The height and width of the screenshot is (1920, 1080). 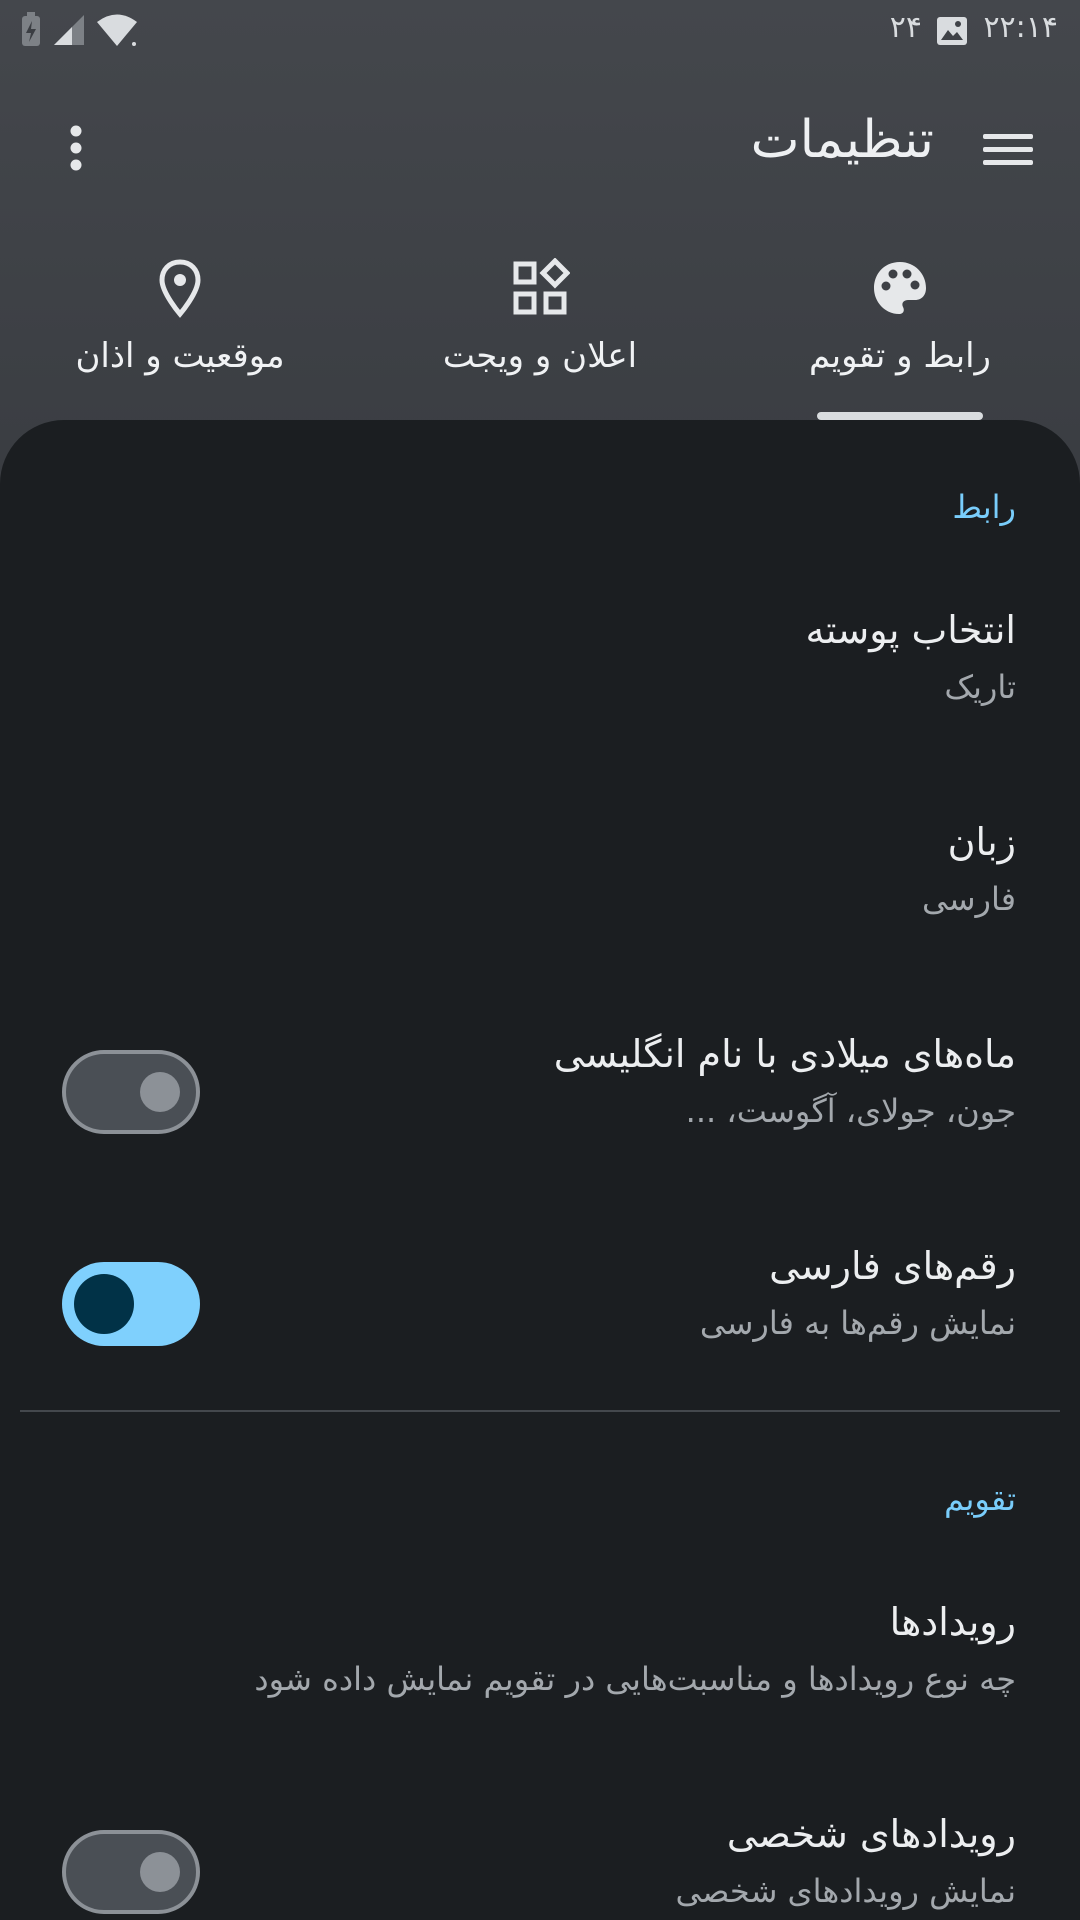 What do you see at coordinates (508, 869) in the screenshot?
I see `language-preference: زبان فارسی` at bounding box center [508, 869].